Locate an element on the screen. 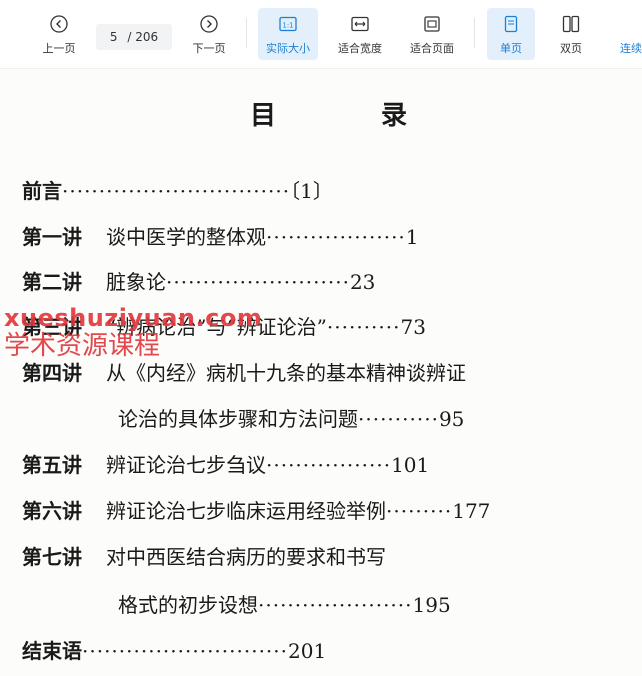 This screenshot has width=642, height=676. toc-dots: ························· is located at coordinates (258, 282).